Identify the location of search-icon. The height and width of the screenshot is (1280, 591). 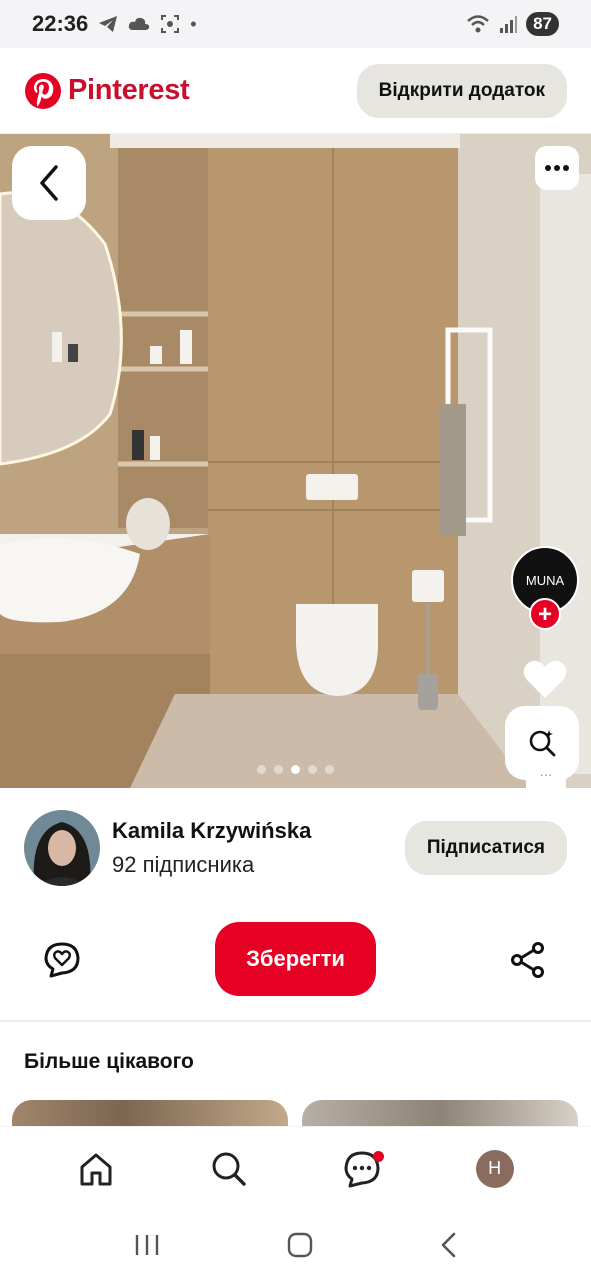
(229, 1169).